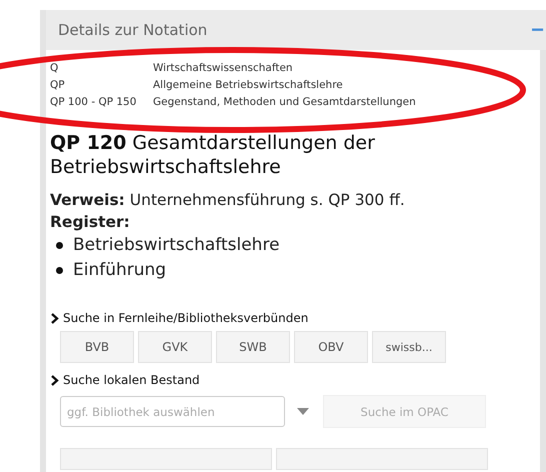  Describe the element at coordinates (94, 102) in the screenshot. I see `notation-code: QP 100 - QP 150` at that location.